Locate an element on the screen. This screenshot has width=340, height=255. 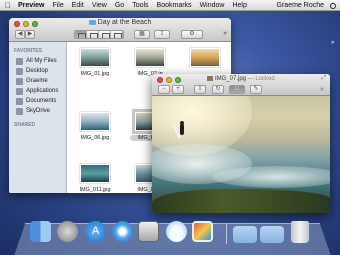
image-file-icon is located at coordinates (210, 78).